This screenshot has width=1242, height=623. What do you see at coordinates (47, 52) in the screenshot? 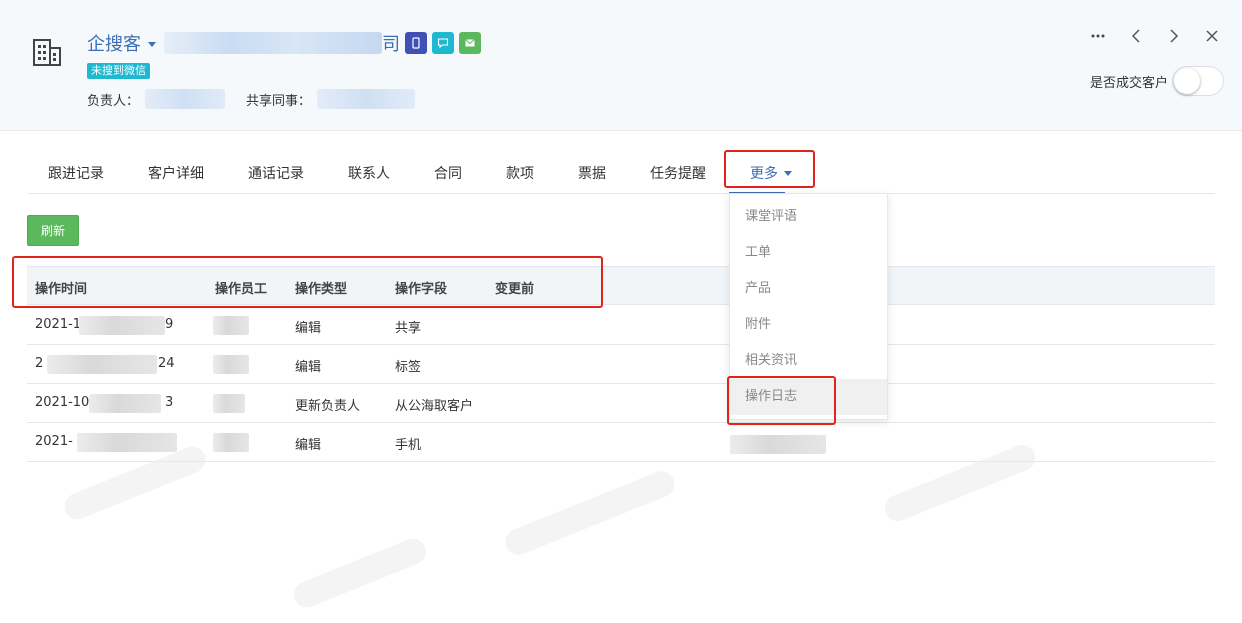
I see `building-icon` at bounding box center [47, 52].